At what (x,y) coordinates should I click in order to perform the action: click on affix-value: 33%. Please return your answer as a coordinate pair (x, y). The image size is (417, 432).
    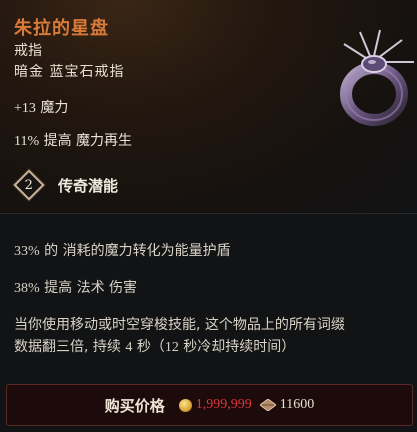
    Looking at the image, I should click on (27, 251).